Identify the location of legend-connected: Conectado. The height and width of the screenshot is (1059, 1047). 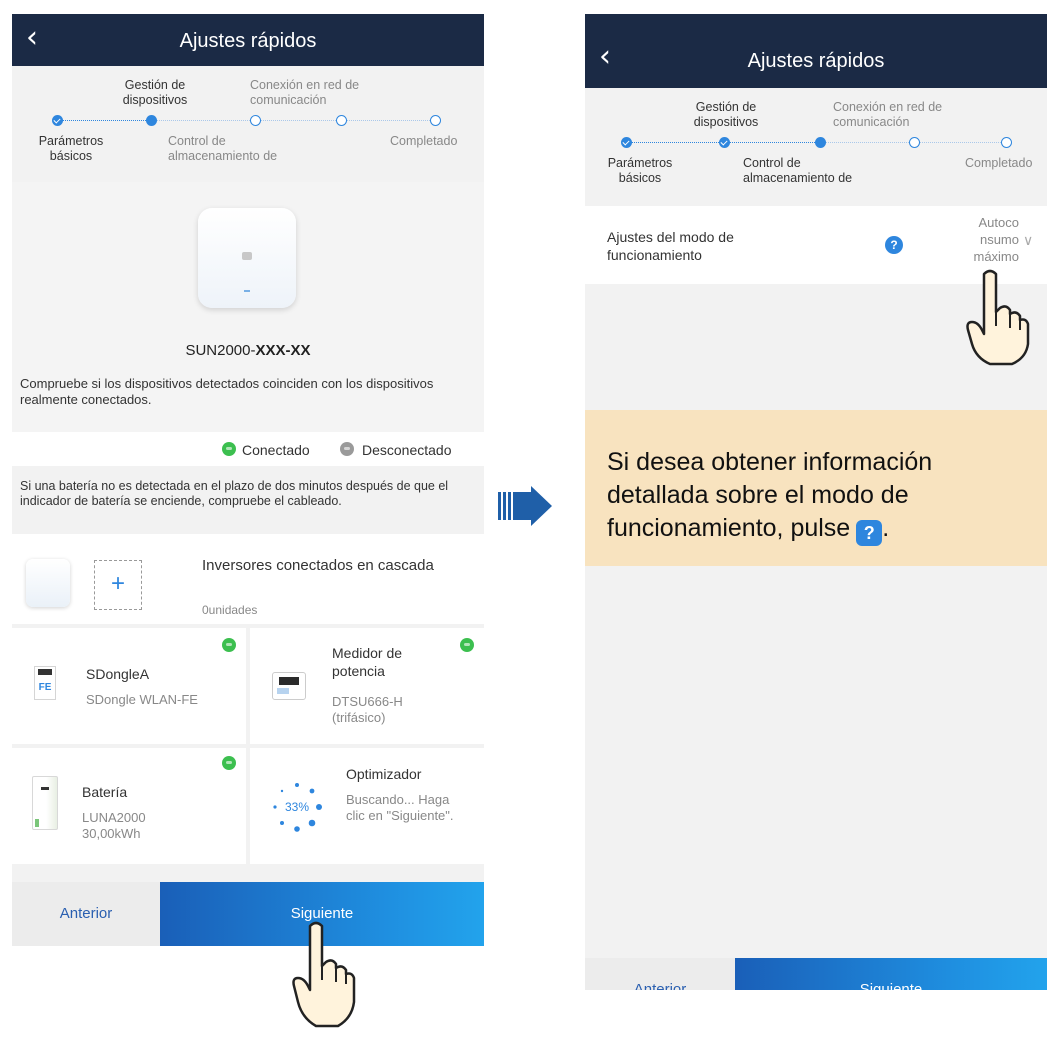
(276, 450).